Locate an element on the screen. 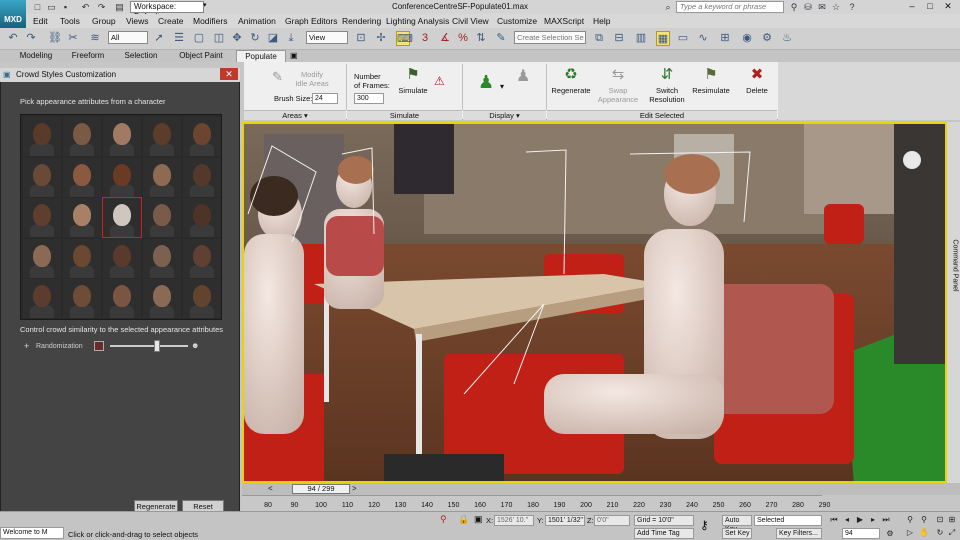 This screenshot has width=960, height=540. material-editor-icon: ◉ is located at coordinates (747, 38).